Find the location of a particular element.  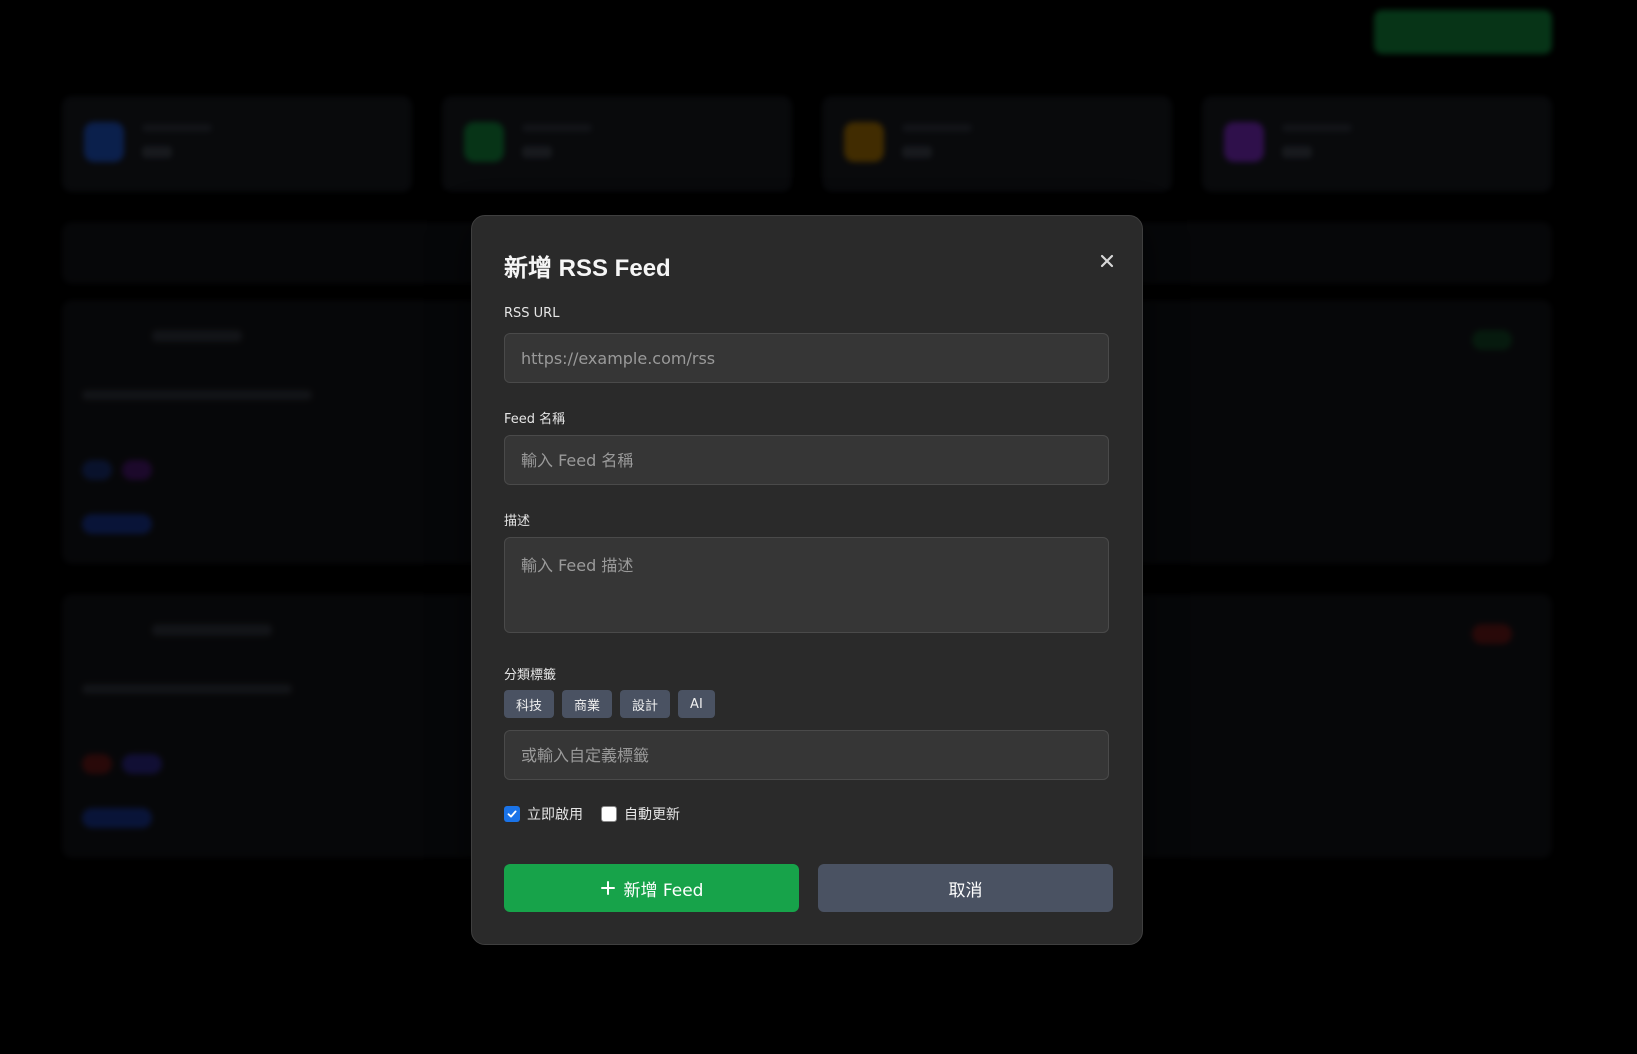

rss-url-input is located at coordinates (806, 358).